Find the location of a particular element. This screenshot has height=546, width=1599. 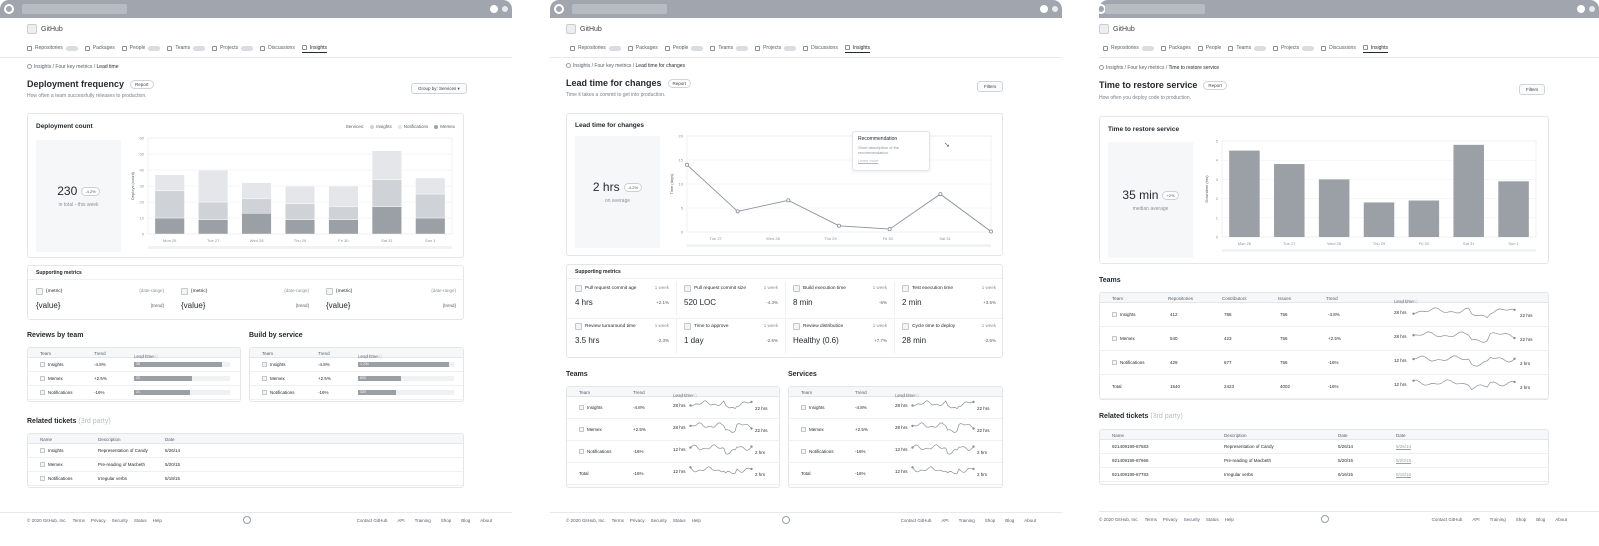

table-row: Memex +2.5% 28 hrs 22 hrs is located at coordinates (895, 430).